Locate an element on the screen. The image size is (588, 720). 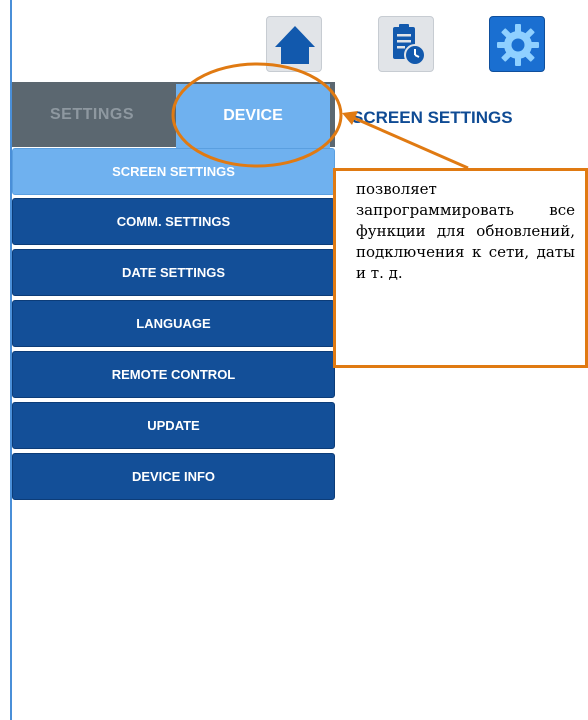
highlight-ellipse is located at coordinates (257, 115).